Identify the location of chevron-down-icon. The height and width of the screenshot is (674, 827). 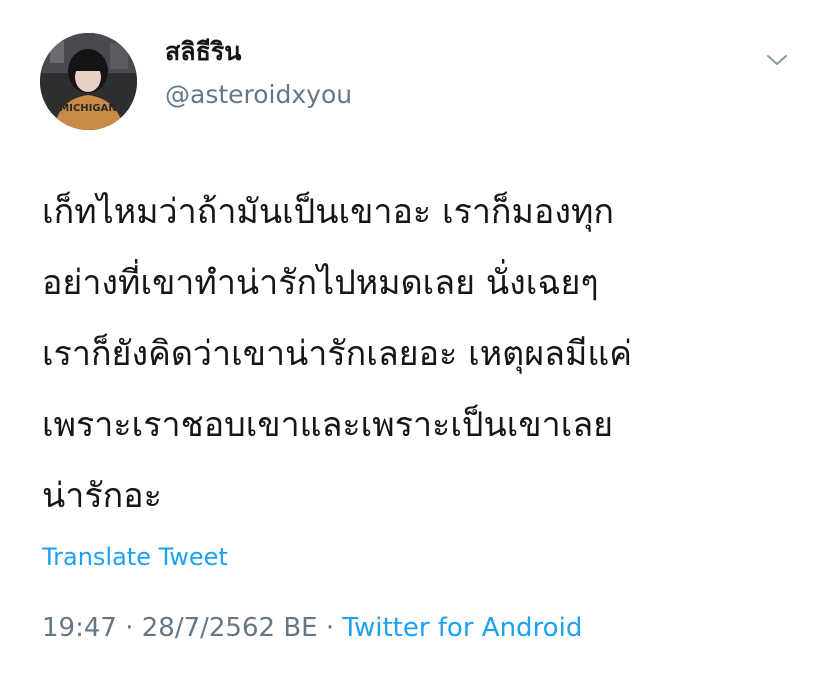
(777, 60).